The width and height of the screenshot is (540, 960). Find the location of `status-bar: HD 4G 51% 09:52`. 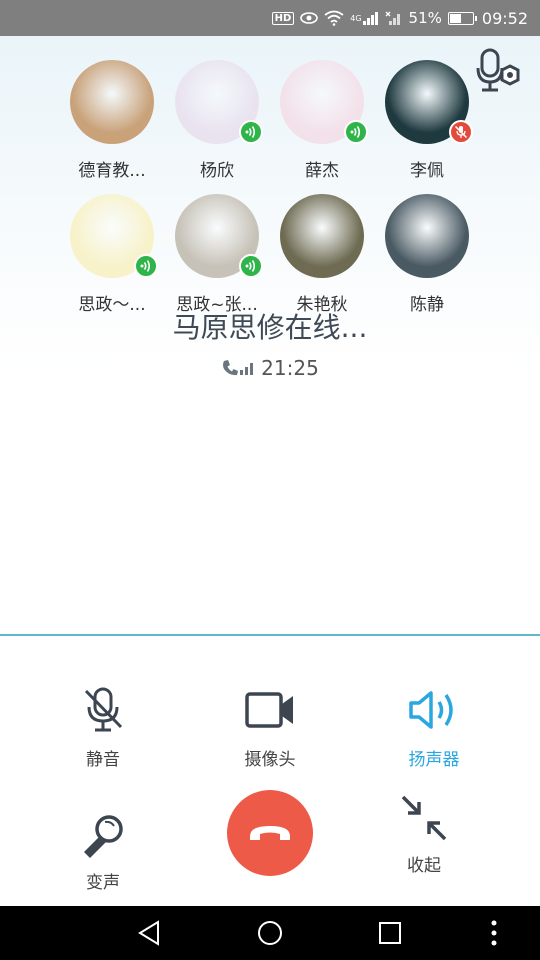

status-bar: HD 4G 51% 09:52 is located at coordinates (270, 18).